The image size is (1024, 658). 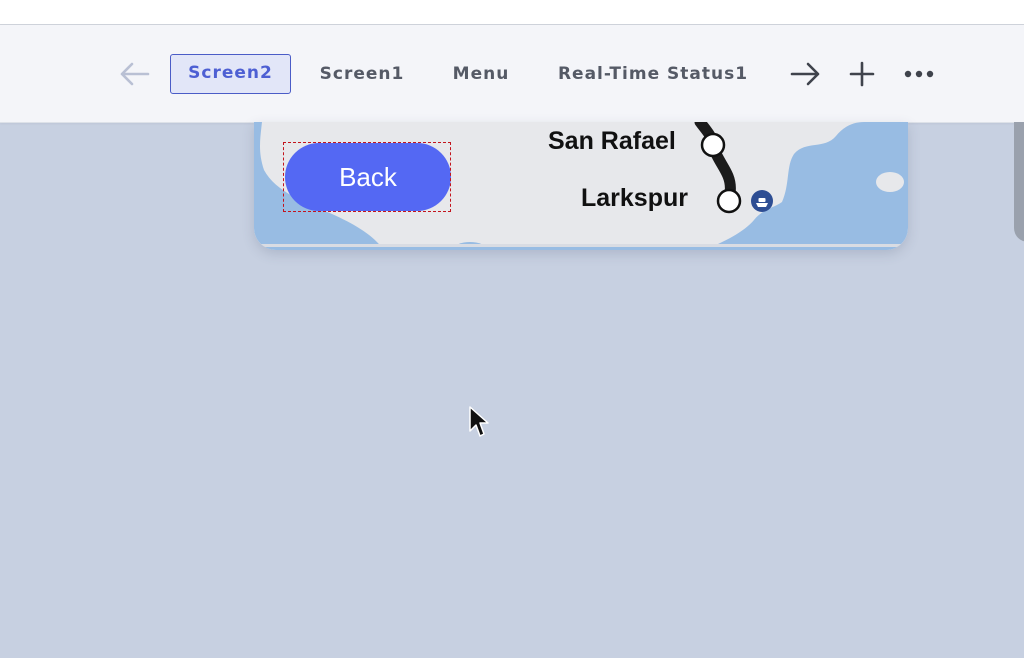 I want to click on more-horizontal-icon, so click(x=919, y=74).